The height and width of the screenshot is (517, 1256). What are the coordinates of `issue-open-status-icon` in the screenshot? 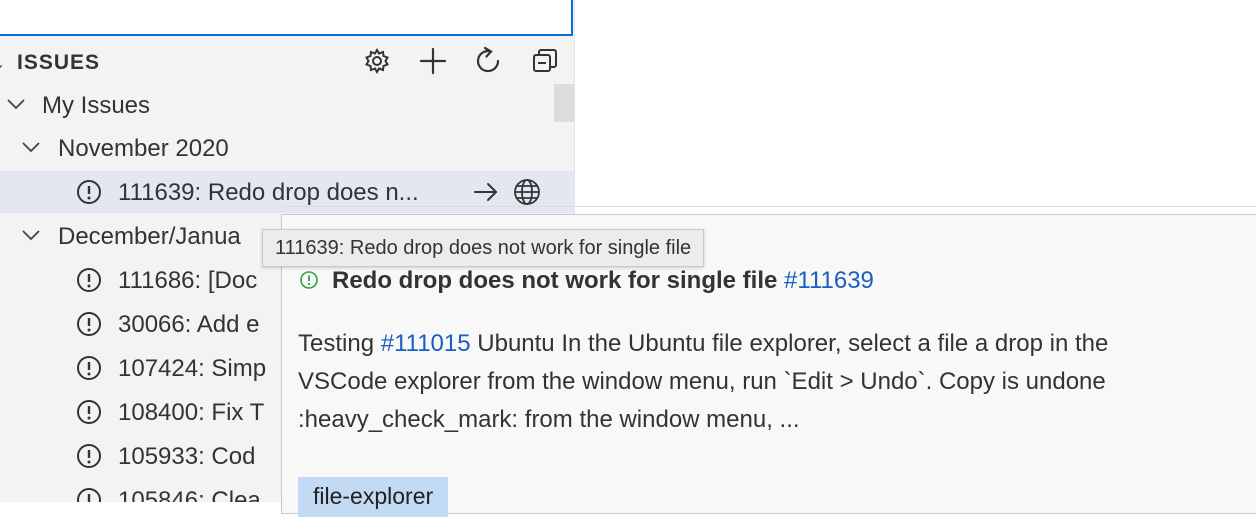 It's located at (309, 280).